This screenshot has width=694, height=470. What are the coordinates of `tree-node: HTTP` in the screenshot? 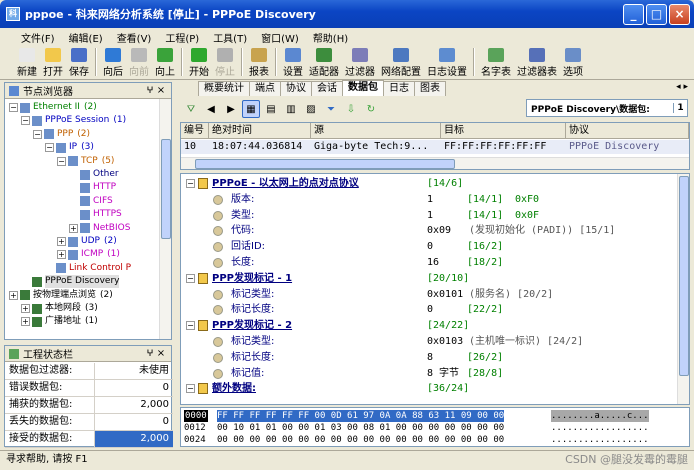 It's located at (92, 187).